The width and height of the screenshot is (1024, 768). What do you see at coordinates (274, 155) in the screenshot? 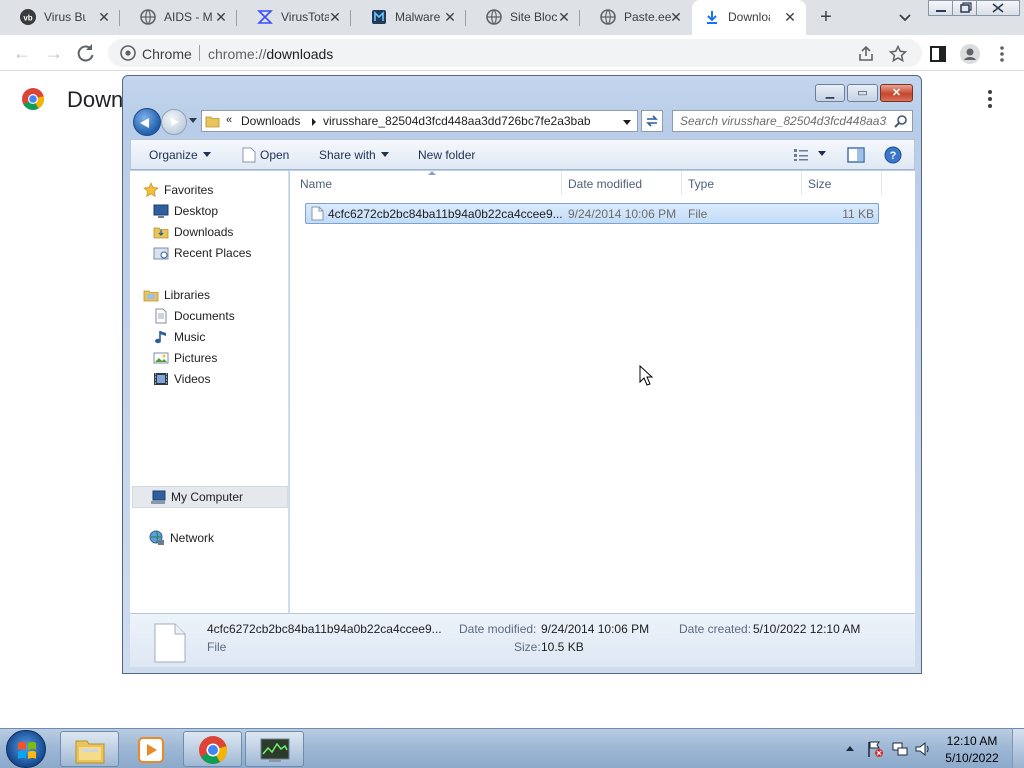
I see `open-button: Open` at bounding box center [274, 155].